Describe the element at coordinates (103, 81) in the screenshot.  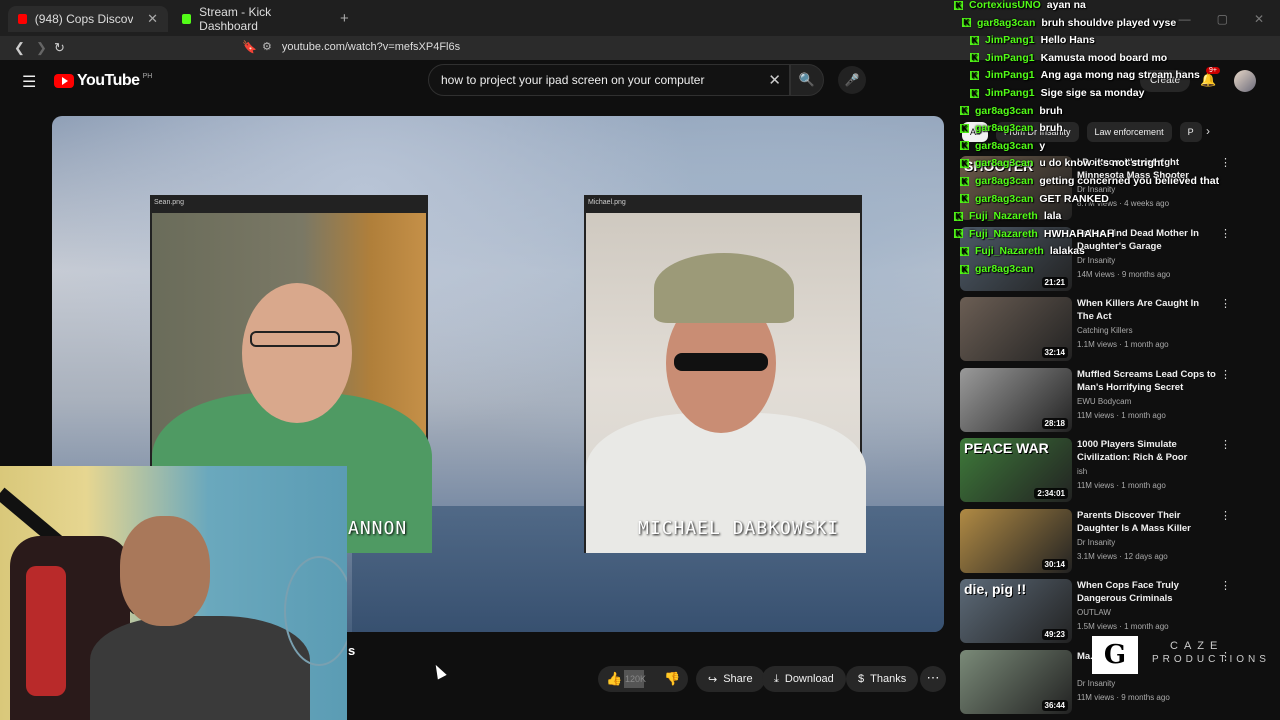
I see `youtube-logo: YouTube PH` at that location.